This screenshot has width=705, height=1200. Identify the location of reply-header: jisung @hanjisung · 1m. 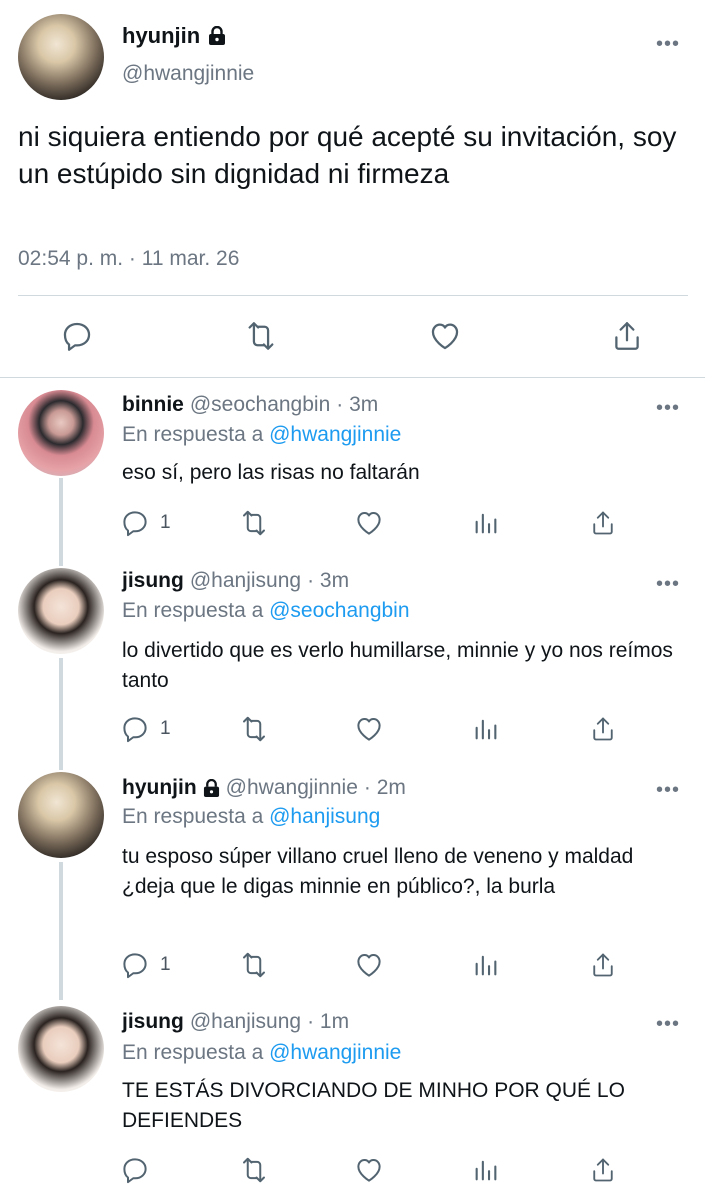
(235, 1022).